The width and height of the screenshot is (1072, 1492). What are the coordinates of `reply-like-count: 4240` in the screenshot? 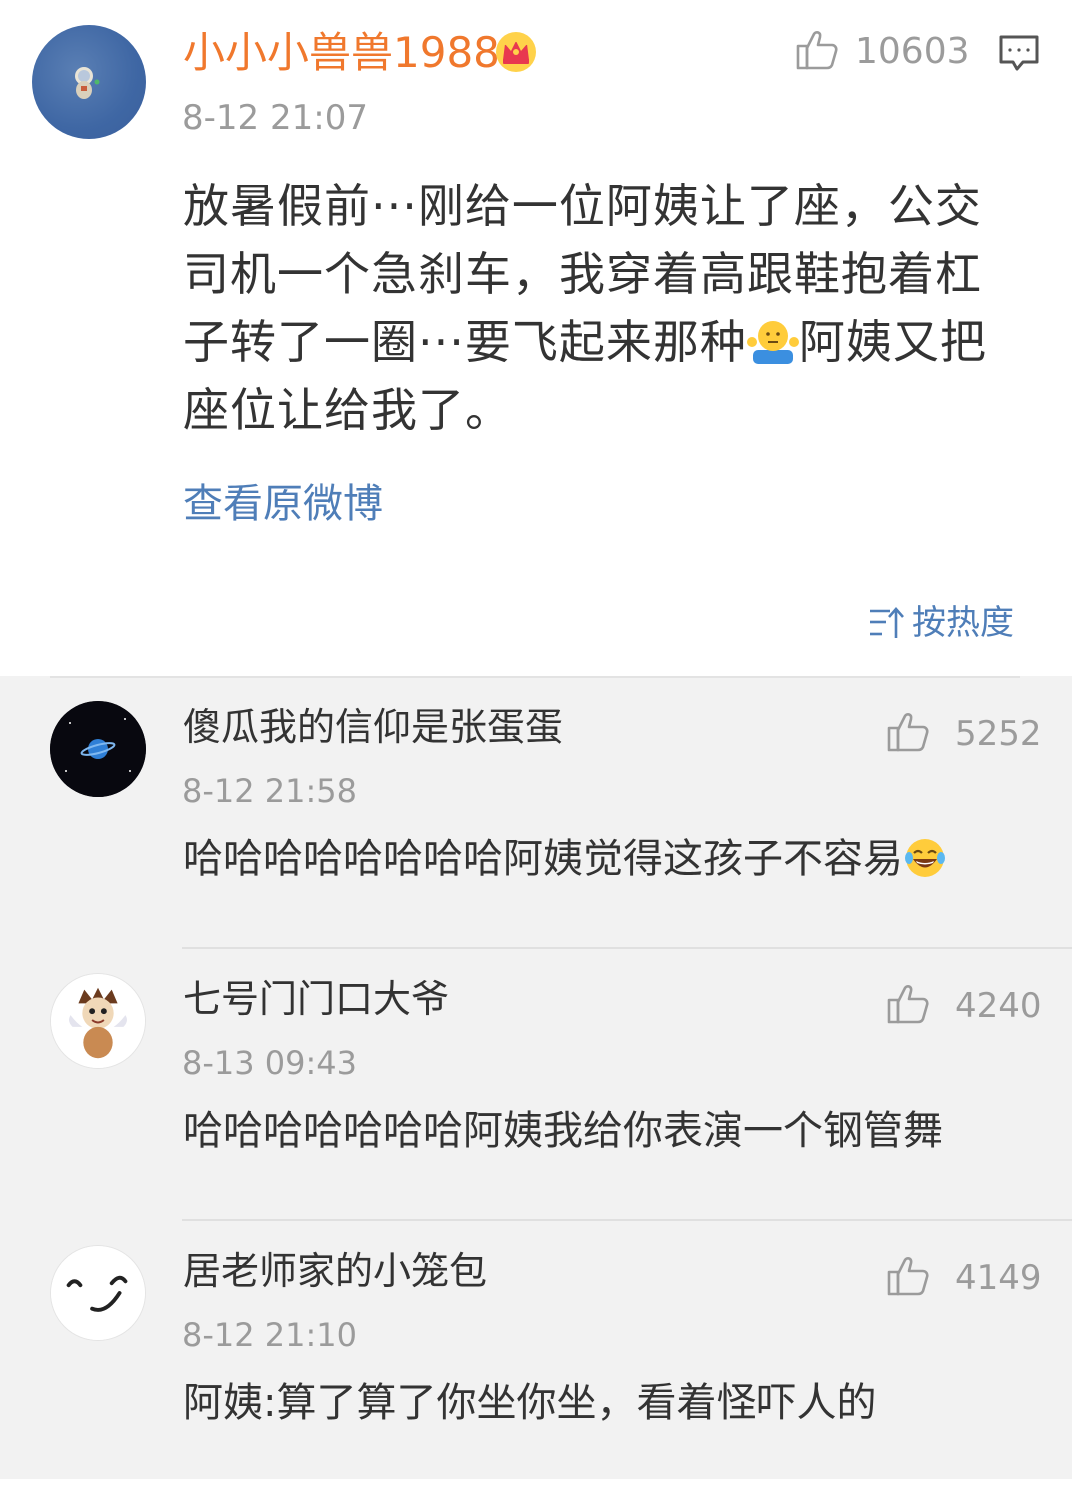 It's located at (998, 1006).